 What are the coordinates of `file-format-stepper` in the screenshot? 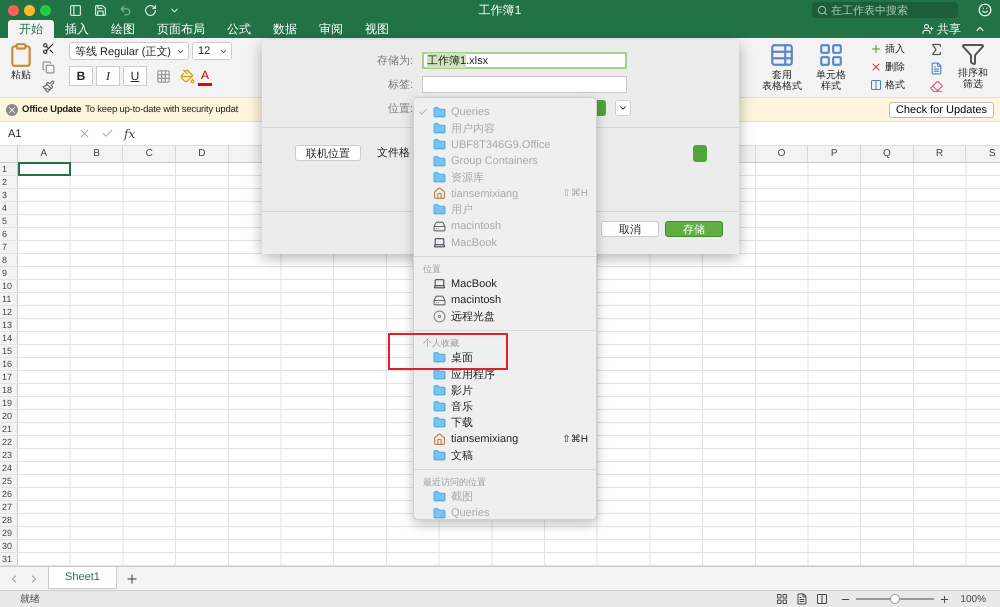 It's located at (700, 153).